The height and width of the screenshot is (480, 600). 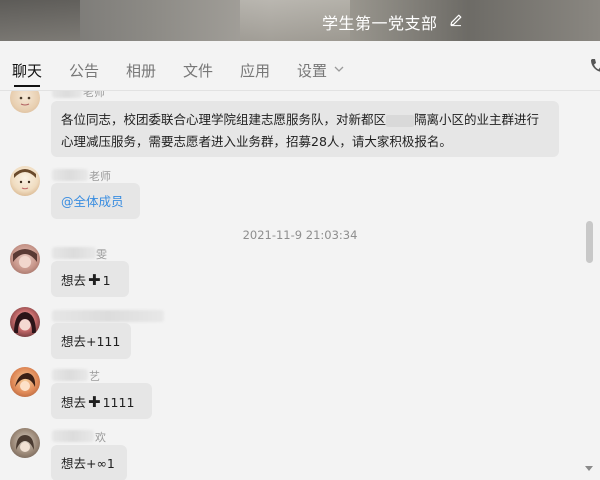 What do you see at coordinates (141, 70) in the screenshot?
I see `tab-album: 相册` at bounding box center [141, 70].